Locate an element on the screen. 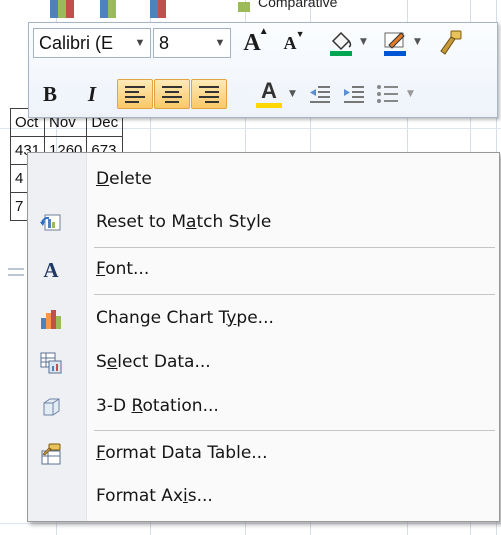 This screenshot has width=501, height=535. font-size-combobox: 8 ▼ is located at coordinates (192, 43).